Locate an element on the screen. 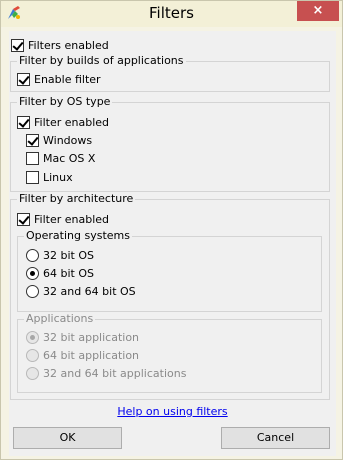 The height and width of the screenshot is (460, 343). enable-filter-checkbox: Enable filter is located at coordinates (59, 79).